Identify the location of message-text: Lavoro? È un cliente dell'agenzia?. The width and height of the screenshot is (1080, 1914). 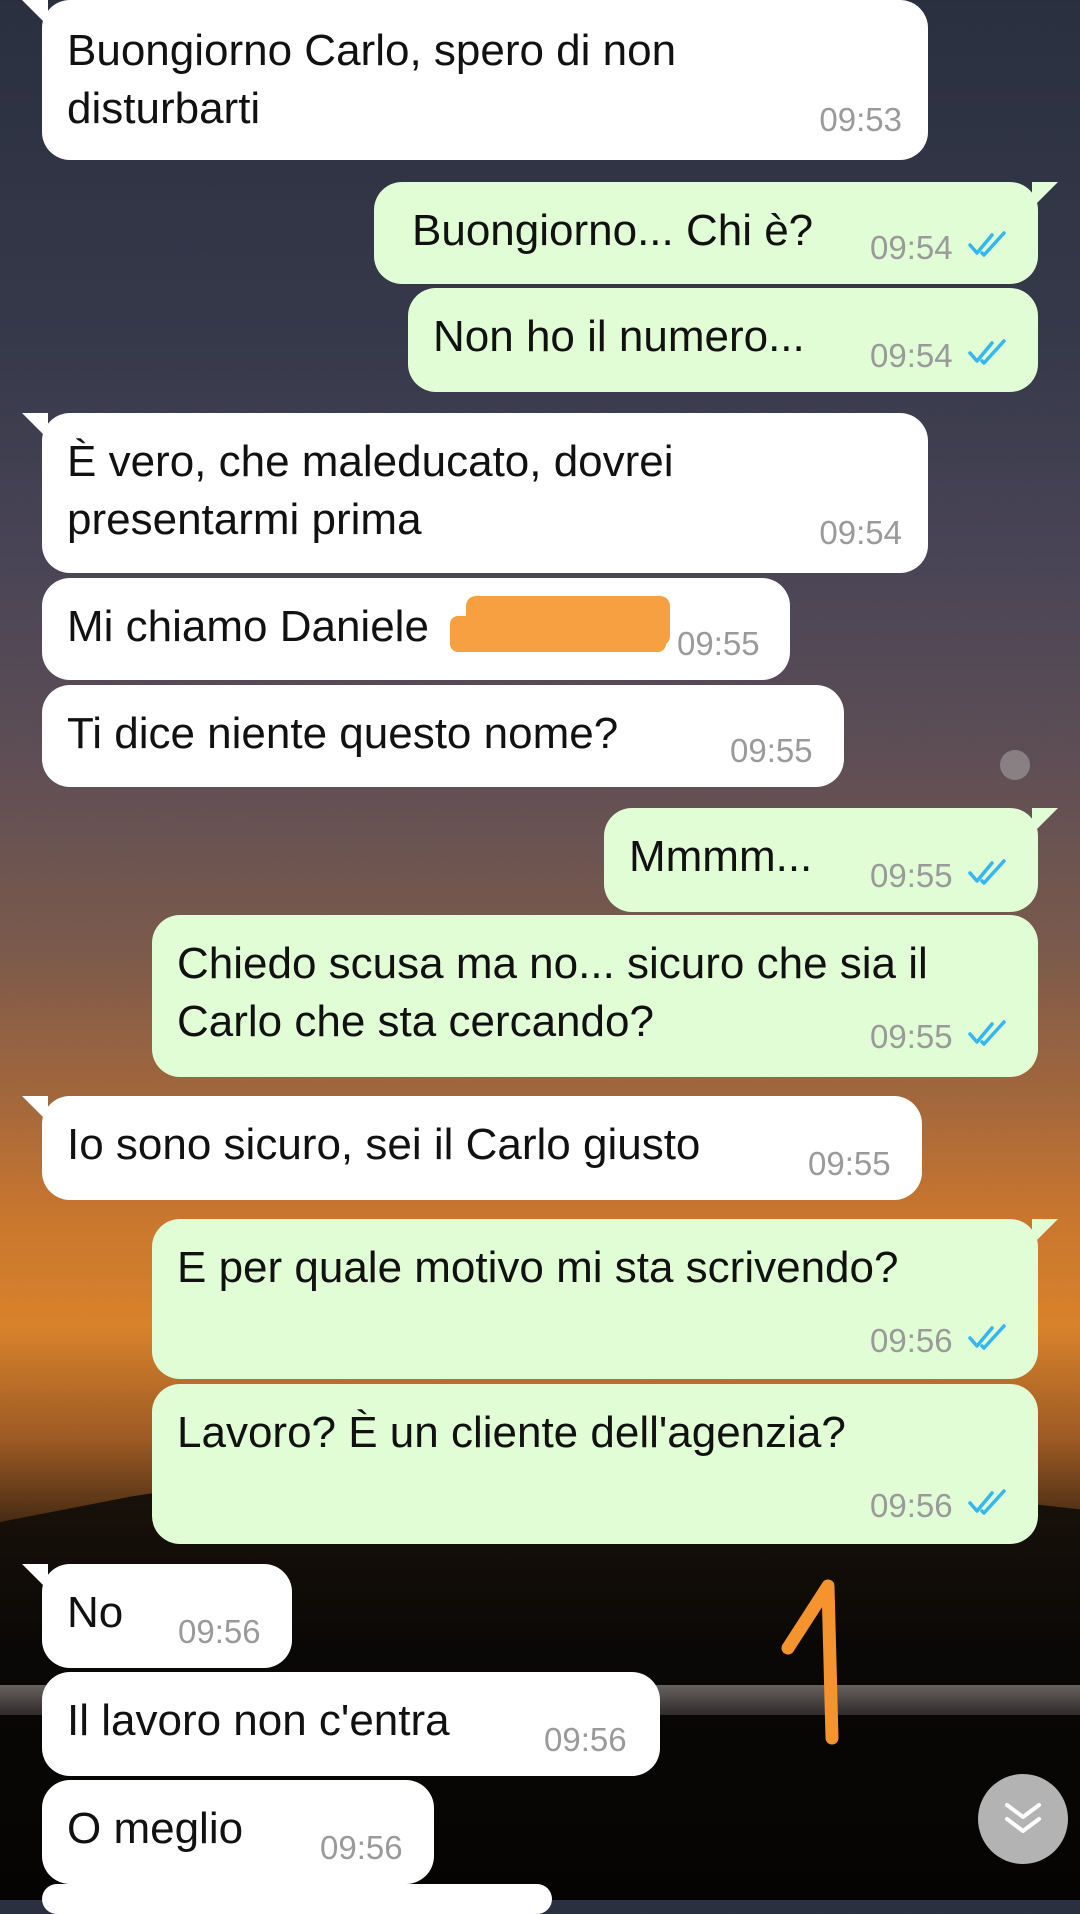
(511, 1432).